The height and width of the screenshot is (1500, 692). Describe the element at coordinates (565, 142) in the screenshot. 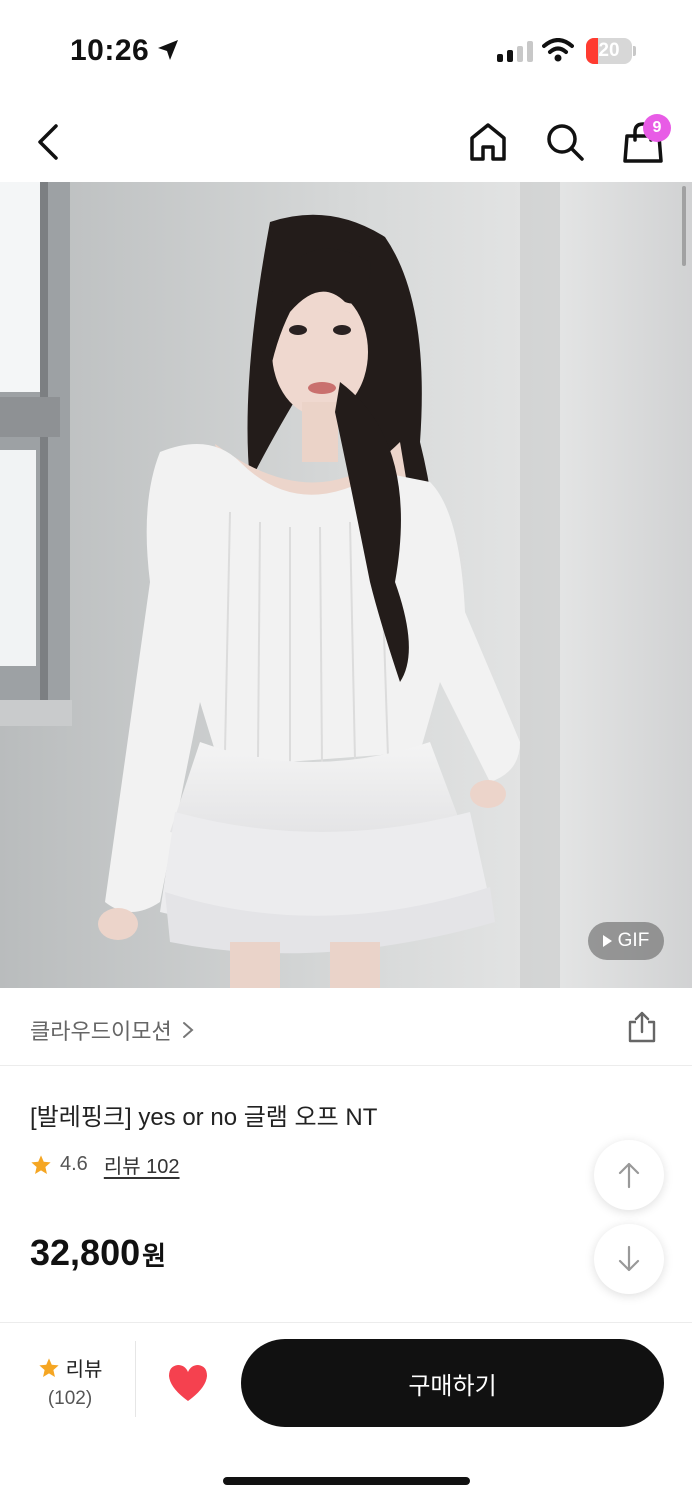

I see `search-icon` at that location.